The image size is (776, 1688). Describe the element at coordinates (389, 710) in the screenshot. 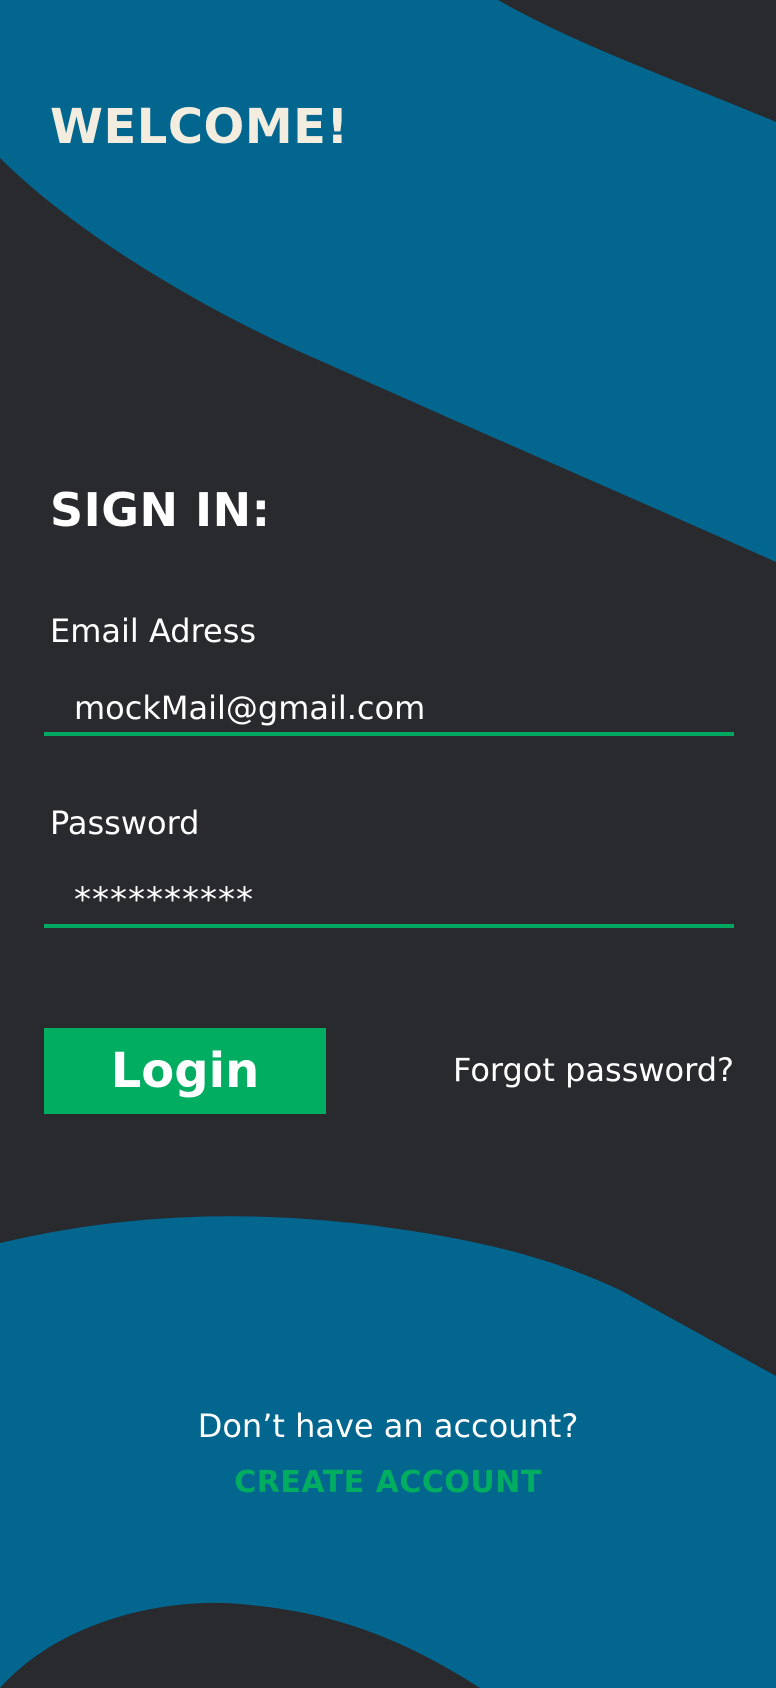

I see `email-input` at that location.